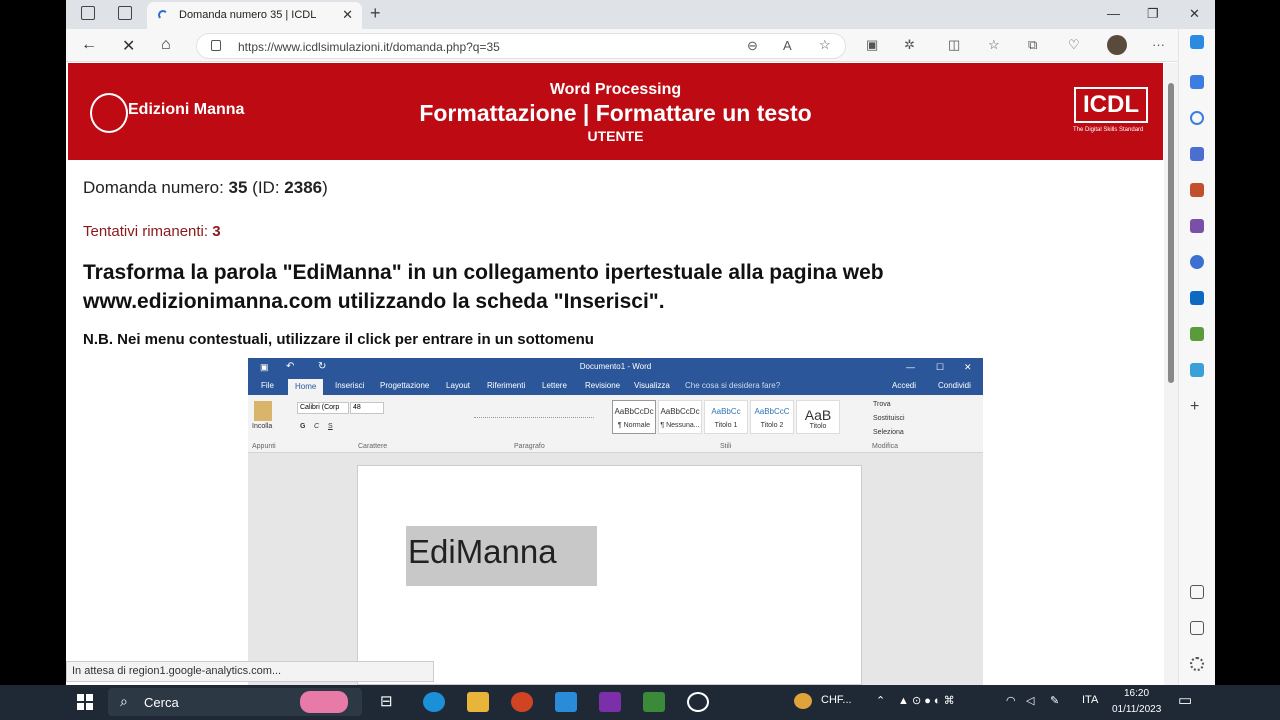 Image resolution: width=1280 pixels, height=720 pixels. Describe the element at coordinates (882, 404) in the screenshot. I see `find-button: Trova` at that location.